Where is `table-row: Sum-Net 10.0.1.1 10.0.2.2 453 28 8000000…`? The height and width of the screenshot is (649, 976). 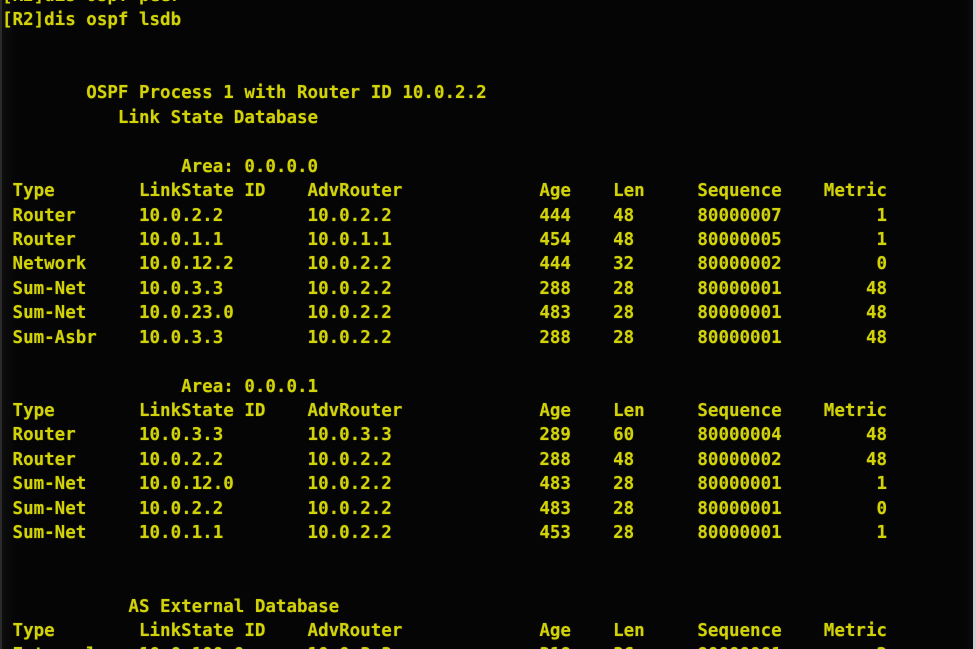 table-row: Sum-Net 10.0.1.1 10.0.2.2 453 28 8000000… is located at coordinates (445, 533).